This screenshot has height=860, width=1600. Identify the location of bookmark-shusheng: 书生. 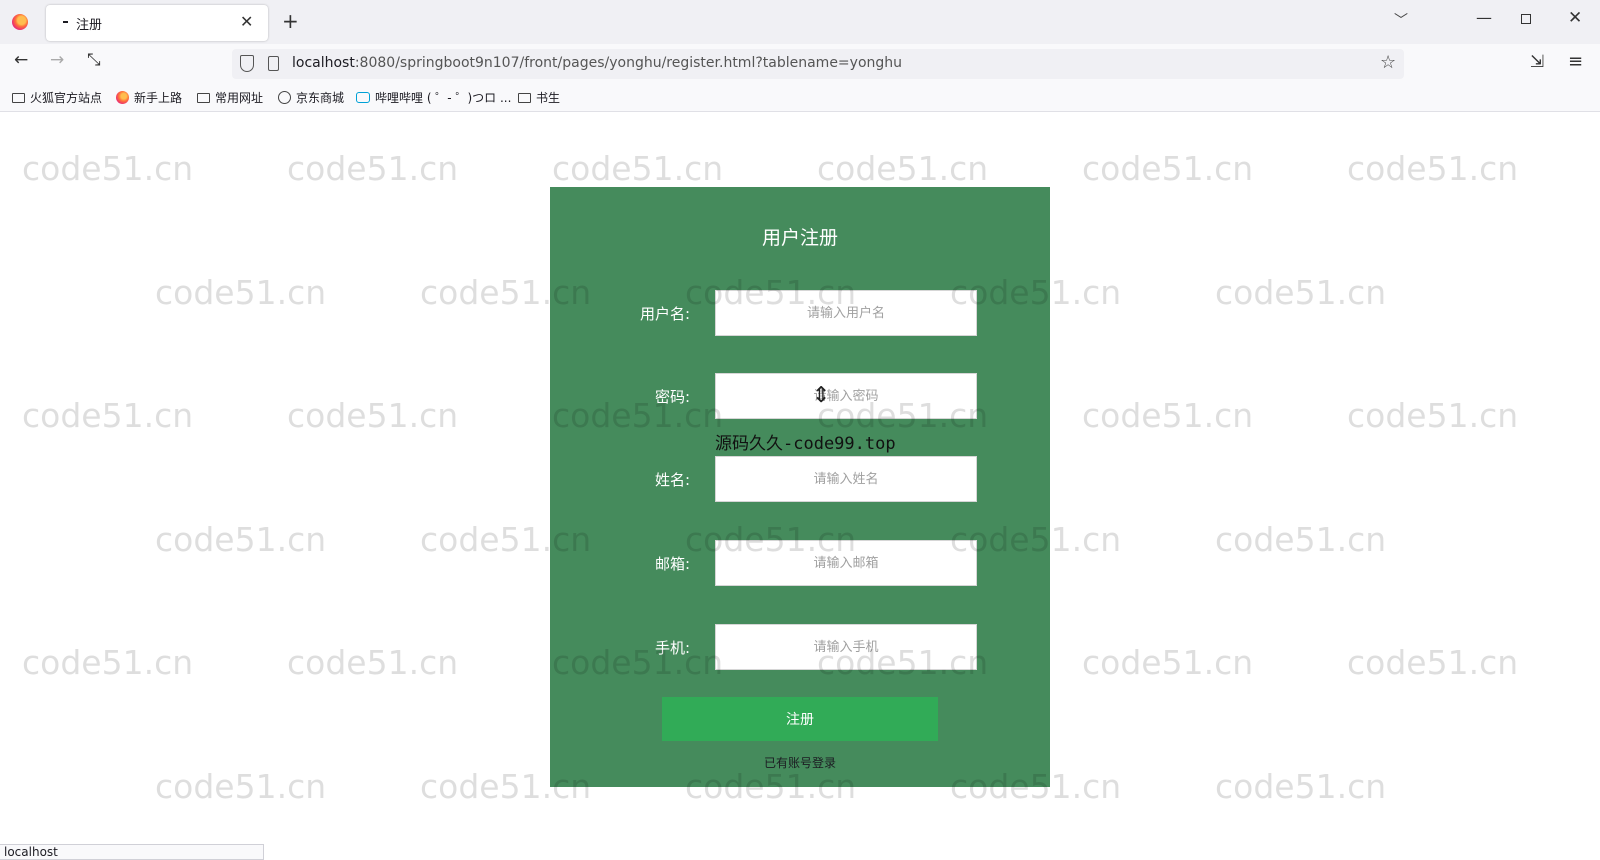
(539, 97).